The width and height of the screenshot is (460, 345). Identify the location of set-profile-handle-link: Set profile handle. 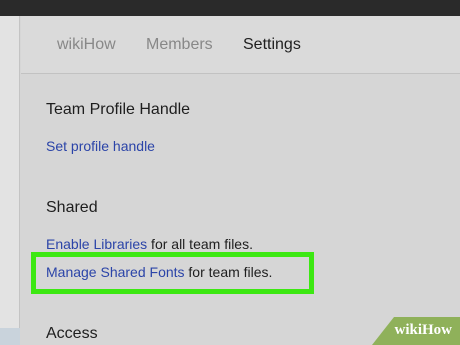
(100, 146).